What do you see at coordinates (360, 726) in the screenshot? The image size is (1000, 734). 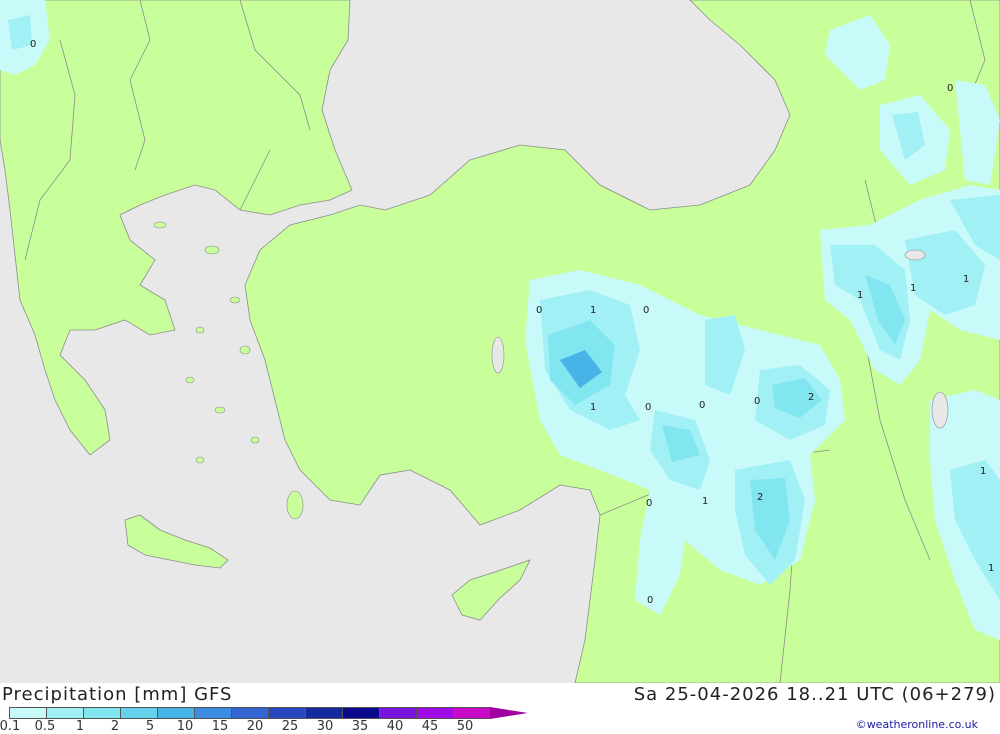 I see `legend-label: 35` at bounding box center [360, 726].